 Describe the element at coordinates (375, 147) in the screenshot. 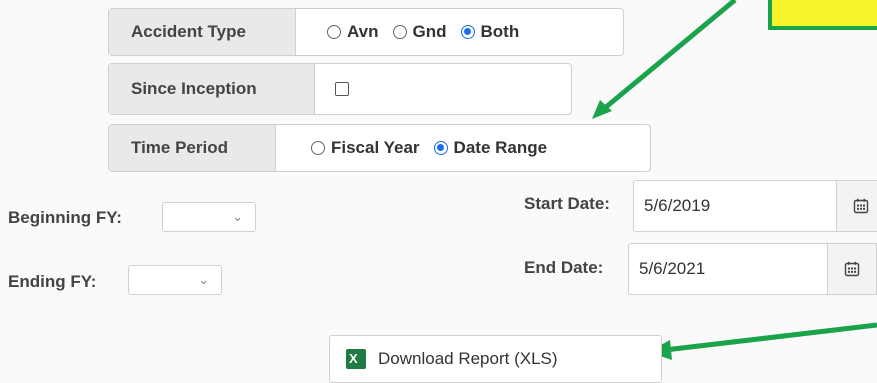

I see `radio-fiscal-year-label: Fiscal Year` at that location.